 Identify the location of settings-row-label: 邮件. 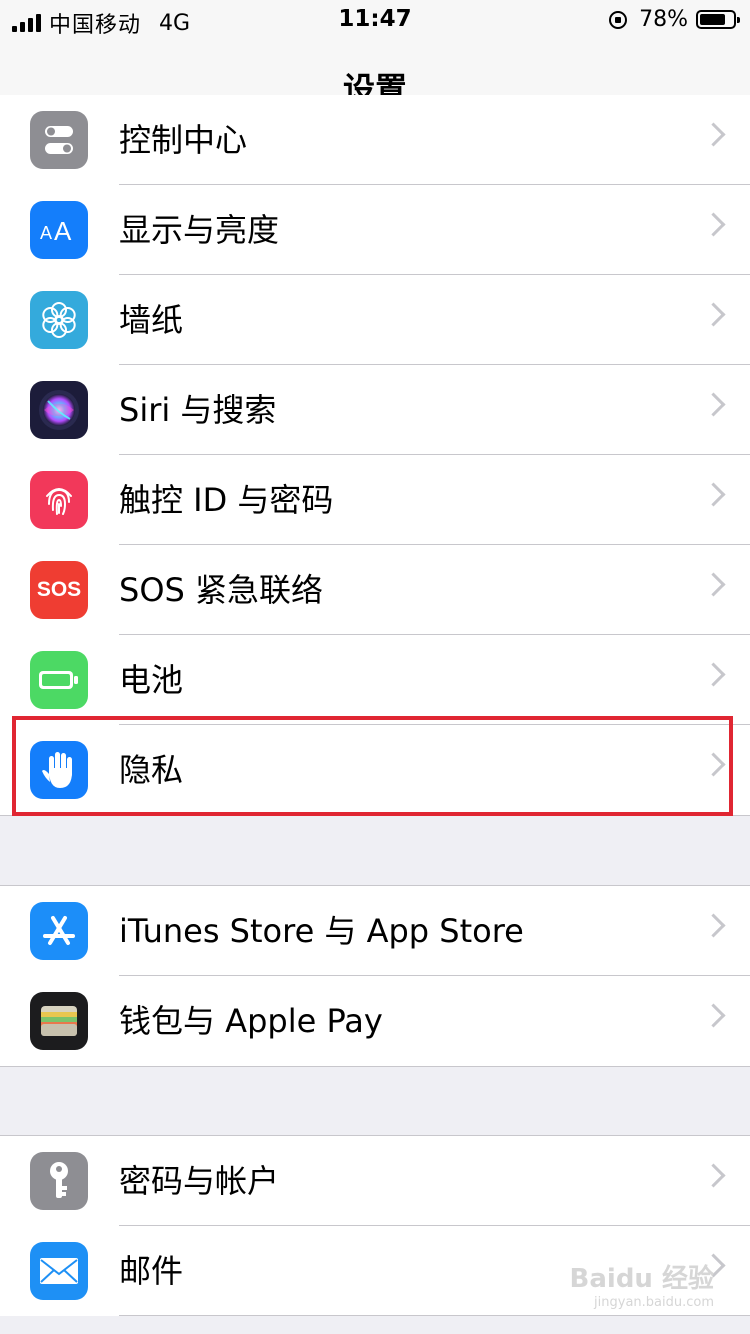
(151, 1271).